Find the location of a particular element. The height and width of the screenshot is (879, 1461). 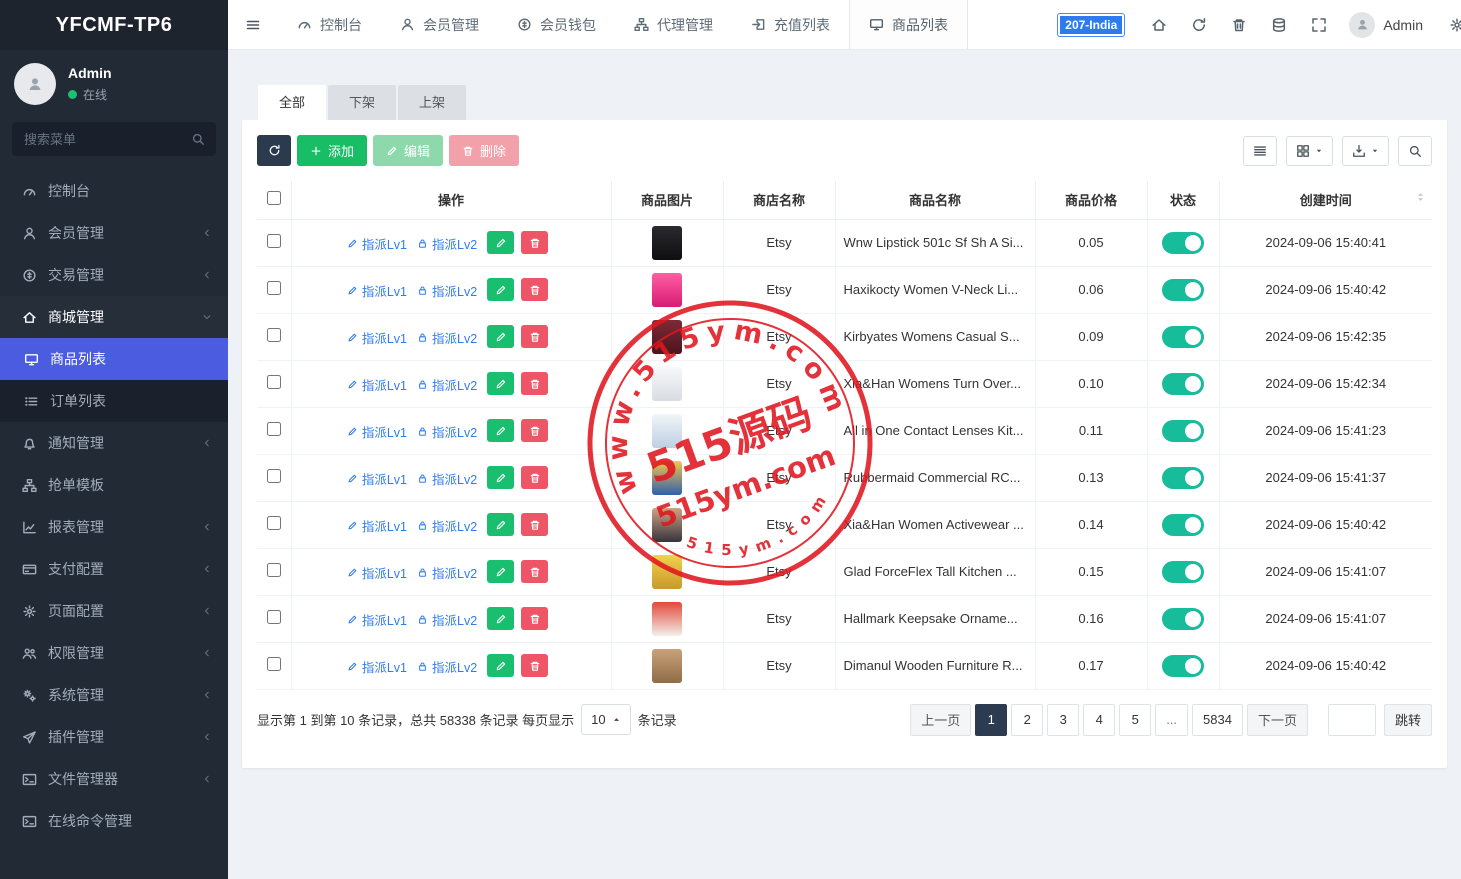

select-all-checkbox is located at coordinates (273, 198).